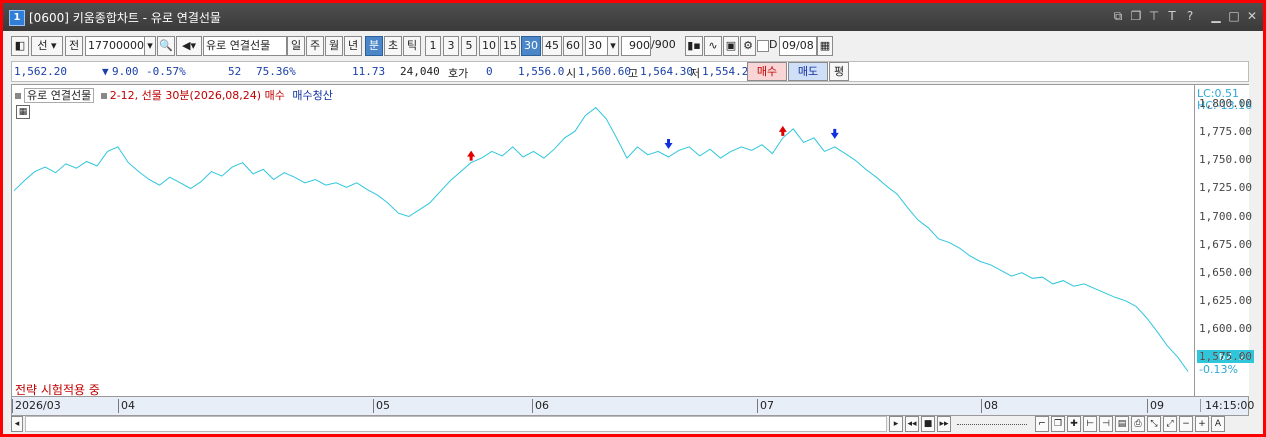 Image resolution: width=1266 pixels, height=437 pixels. What do you see at coordinates (40, 71) in the screenshot?
I see `last-price: 1,562.20` at bounding box center [40, 71].